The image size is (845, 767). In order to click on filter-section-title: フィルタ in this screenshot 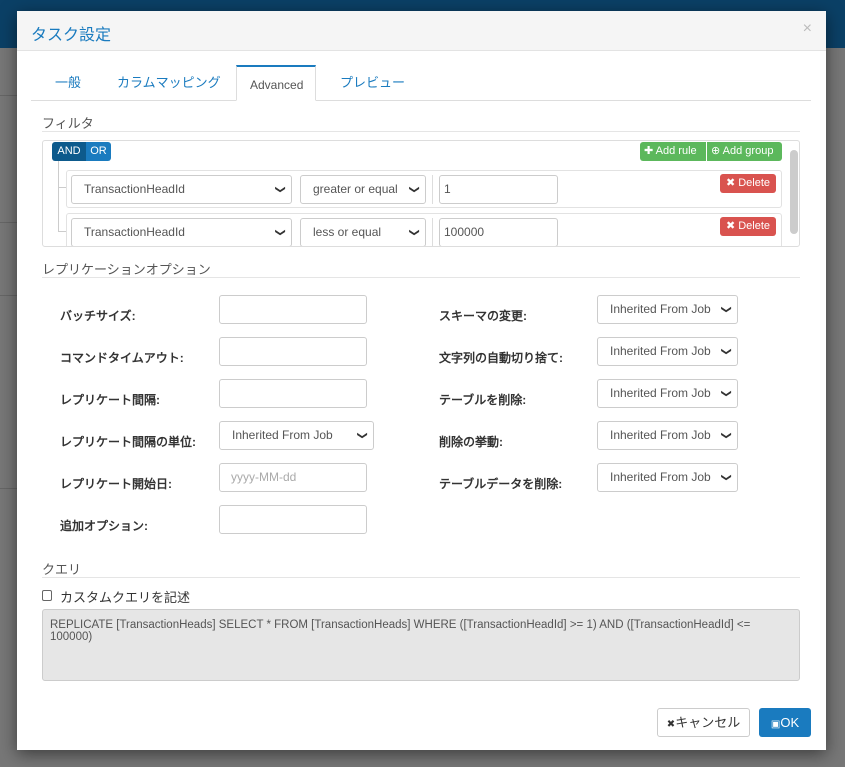, I will do `click(68, 123)`.